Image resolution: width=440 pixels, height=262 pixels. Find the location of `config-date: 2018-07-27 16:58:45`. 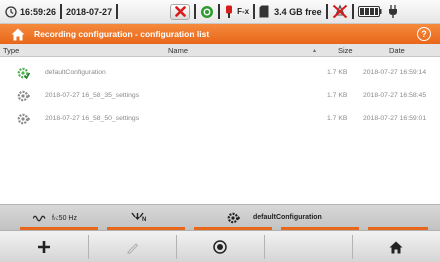

config-date: 2018-07-27 16:58:45 is located at coordinates (395, 95).